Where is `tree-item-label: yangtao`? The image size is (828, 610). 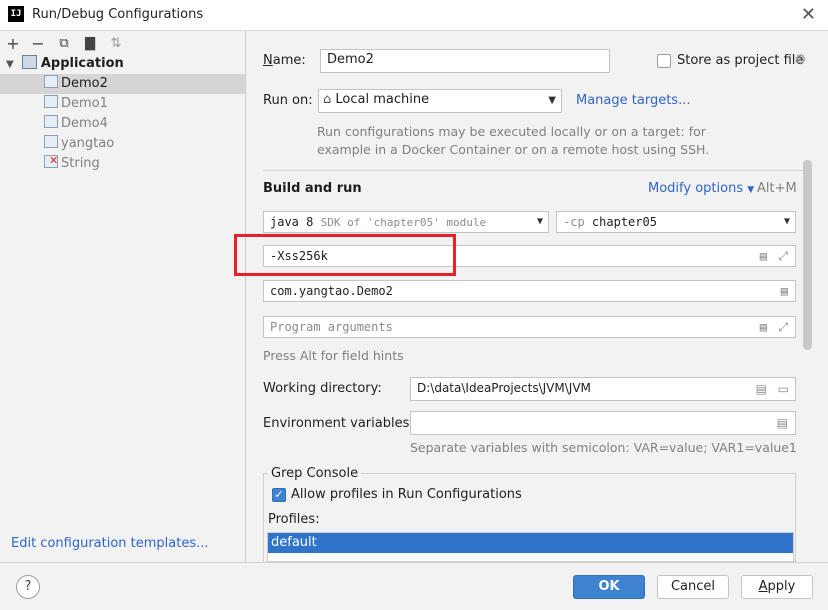 tree-item-label: yangtao is located at coordinates (88, 143).